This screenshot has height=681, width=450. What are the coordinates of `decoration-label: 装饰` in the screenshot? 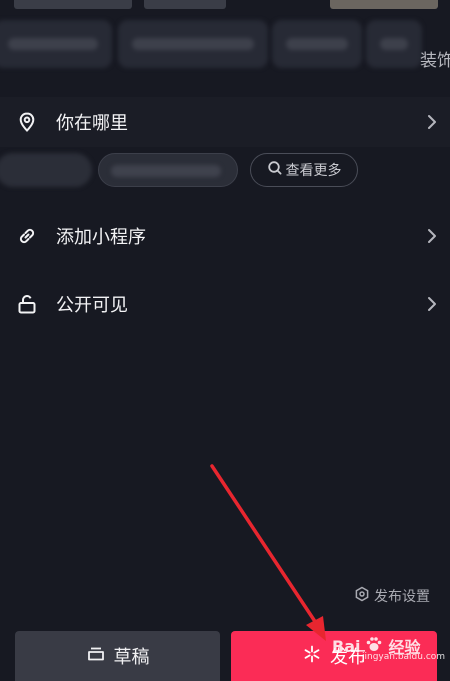 It's located at (435, 58).